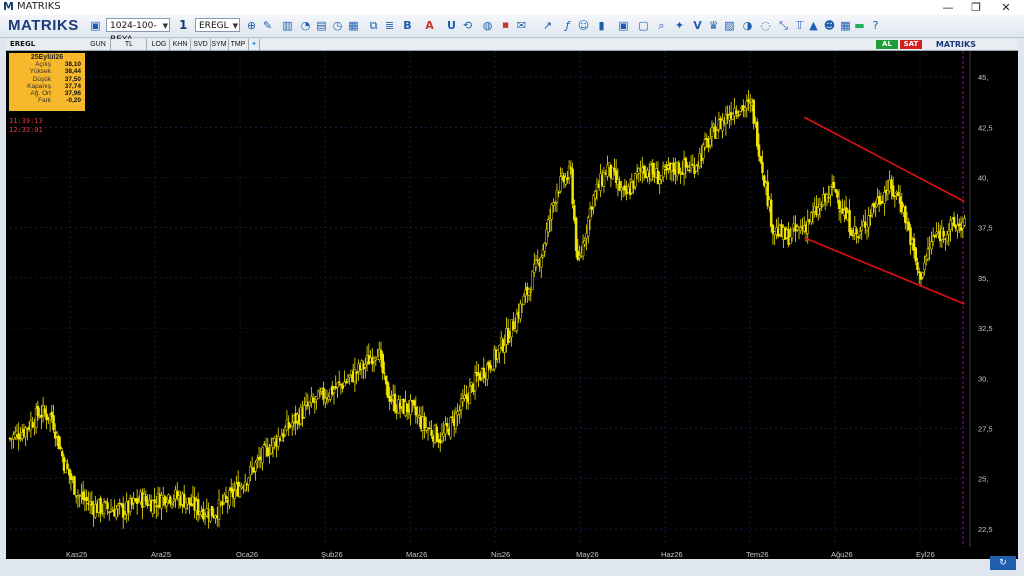  What do you see at coordinates (159, 44) in the screenshot?
I see `tab-log: LOG` at bounding box center [159, 44].